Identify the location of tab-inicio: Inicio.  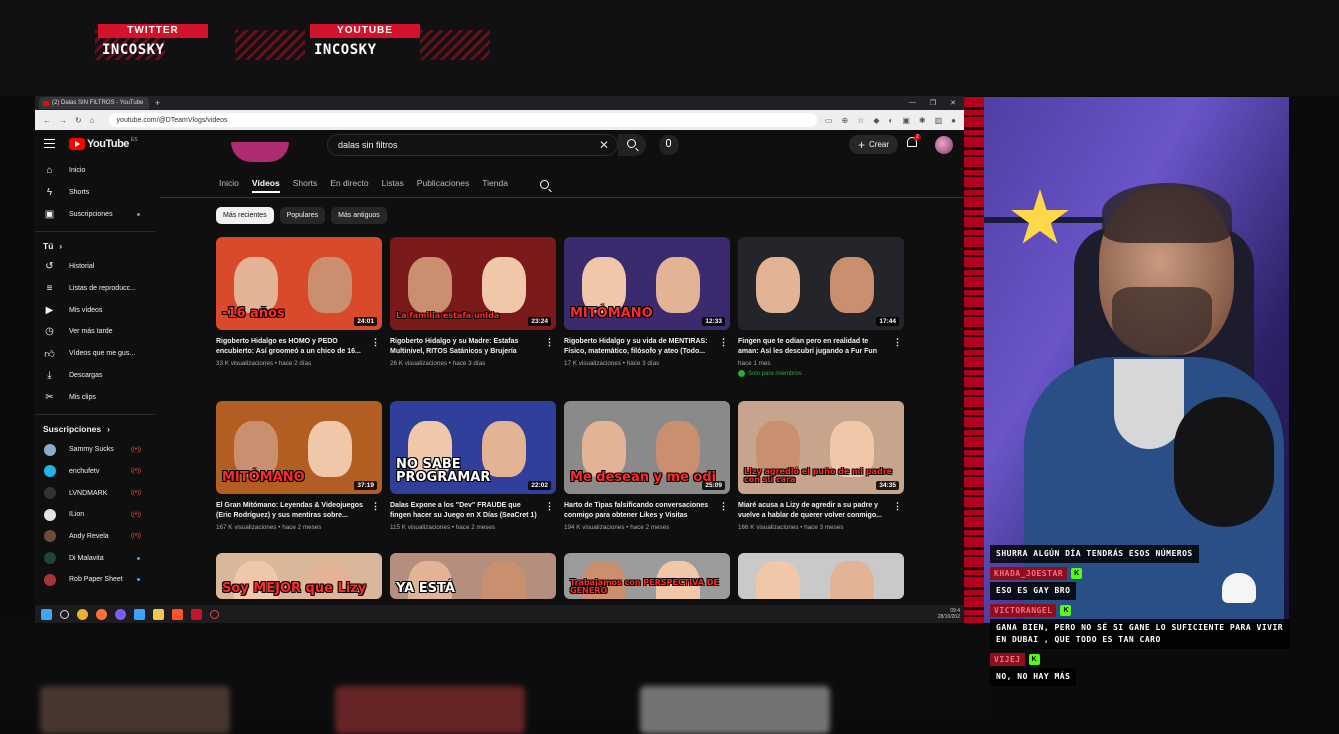
(229, 183).